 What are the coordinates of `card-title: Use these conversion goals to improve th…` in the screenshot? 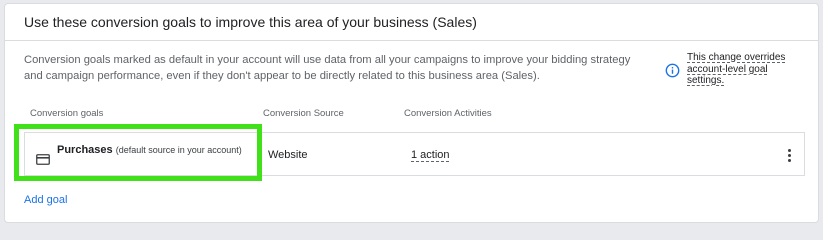 It's located at (250, 22).